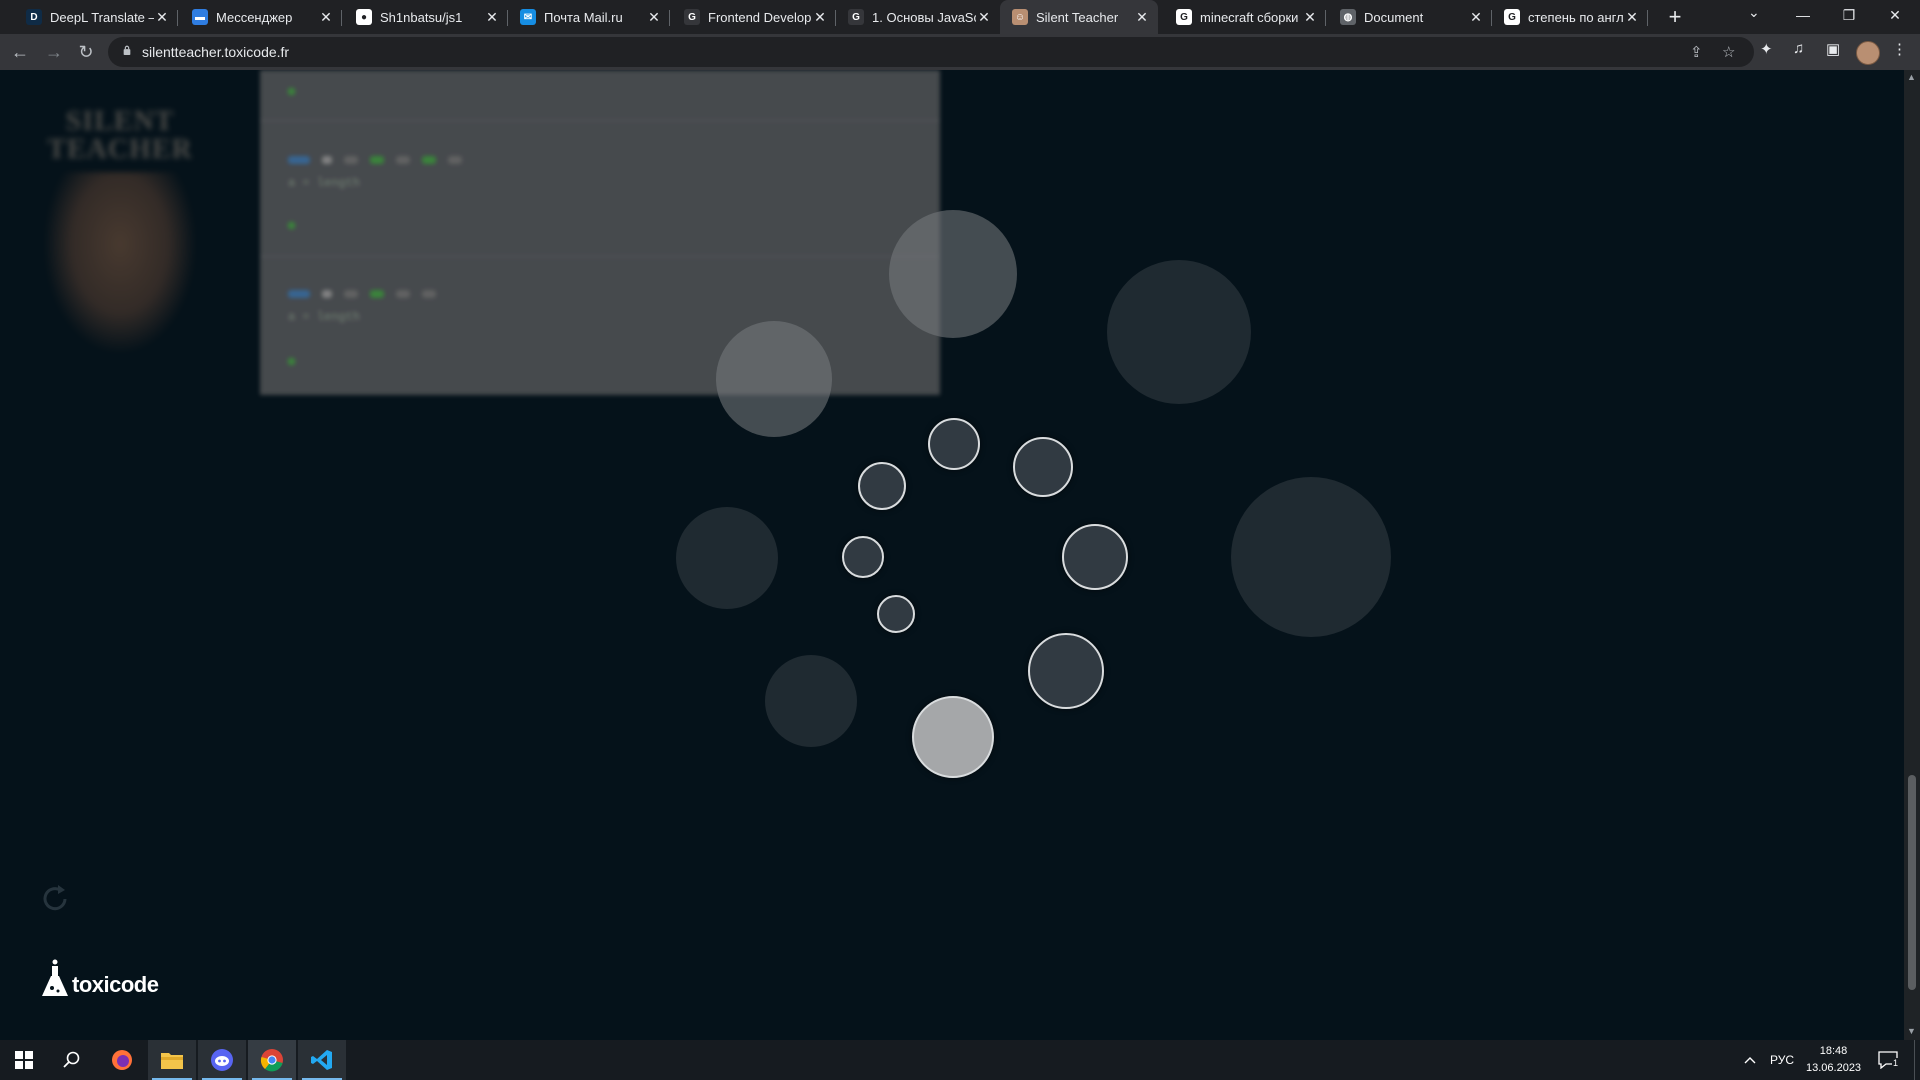 The image size is (1920, 1080). I want to click on tab-title: Почта Mail.ru, so click(583, 17).